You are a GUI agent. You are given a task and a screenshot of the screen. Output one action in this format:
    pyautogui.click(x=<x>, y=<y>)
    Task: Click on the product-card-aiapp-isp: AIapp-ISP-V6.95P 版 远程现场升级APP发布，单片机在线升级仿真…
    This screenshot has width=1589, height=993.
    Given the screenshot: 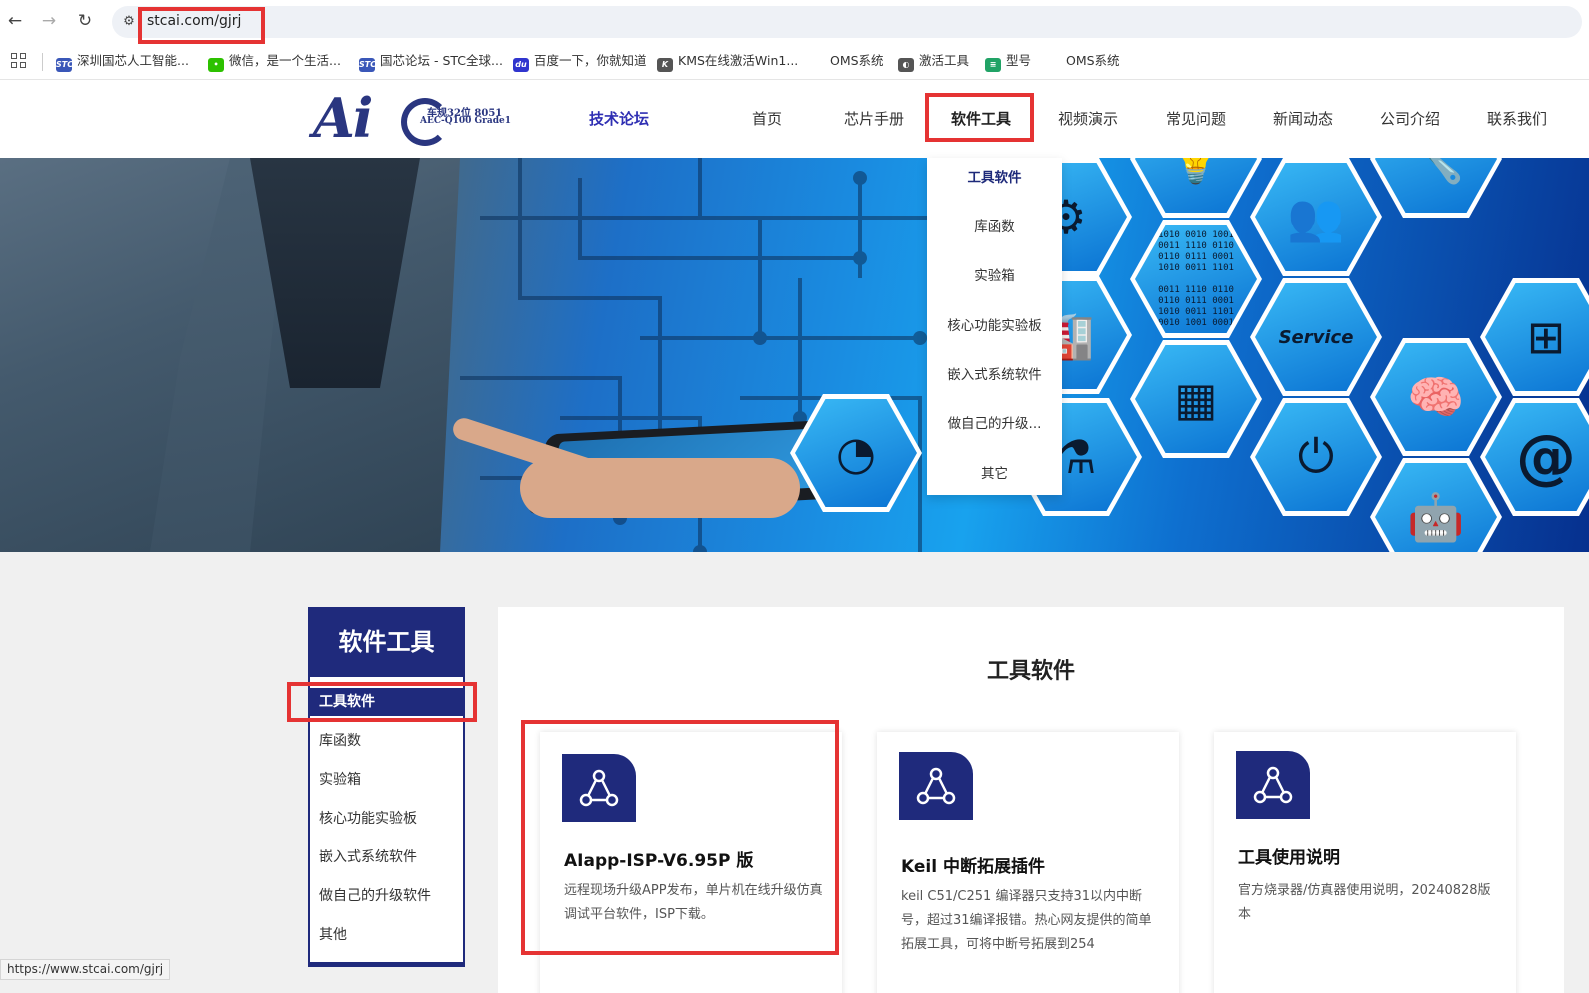 What is the action you would take?
    pyautogui.click(x=691, y=862)
    